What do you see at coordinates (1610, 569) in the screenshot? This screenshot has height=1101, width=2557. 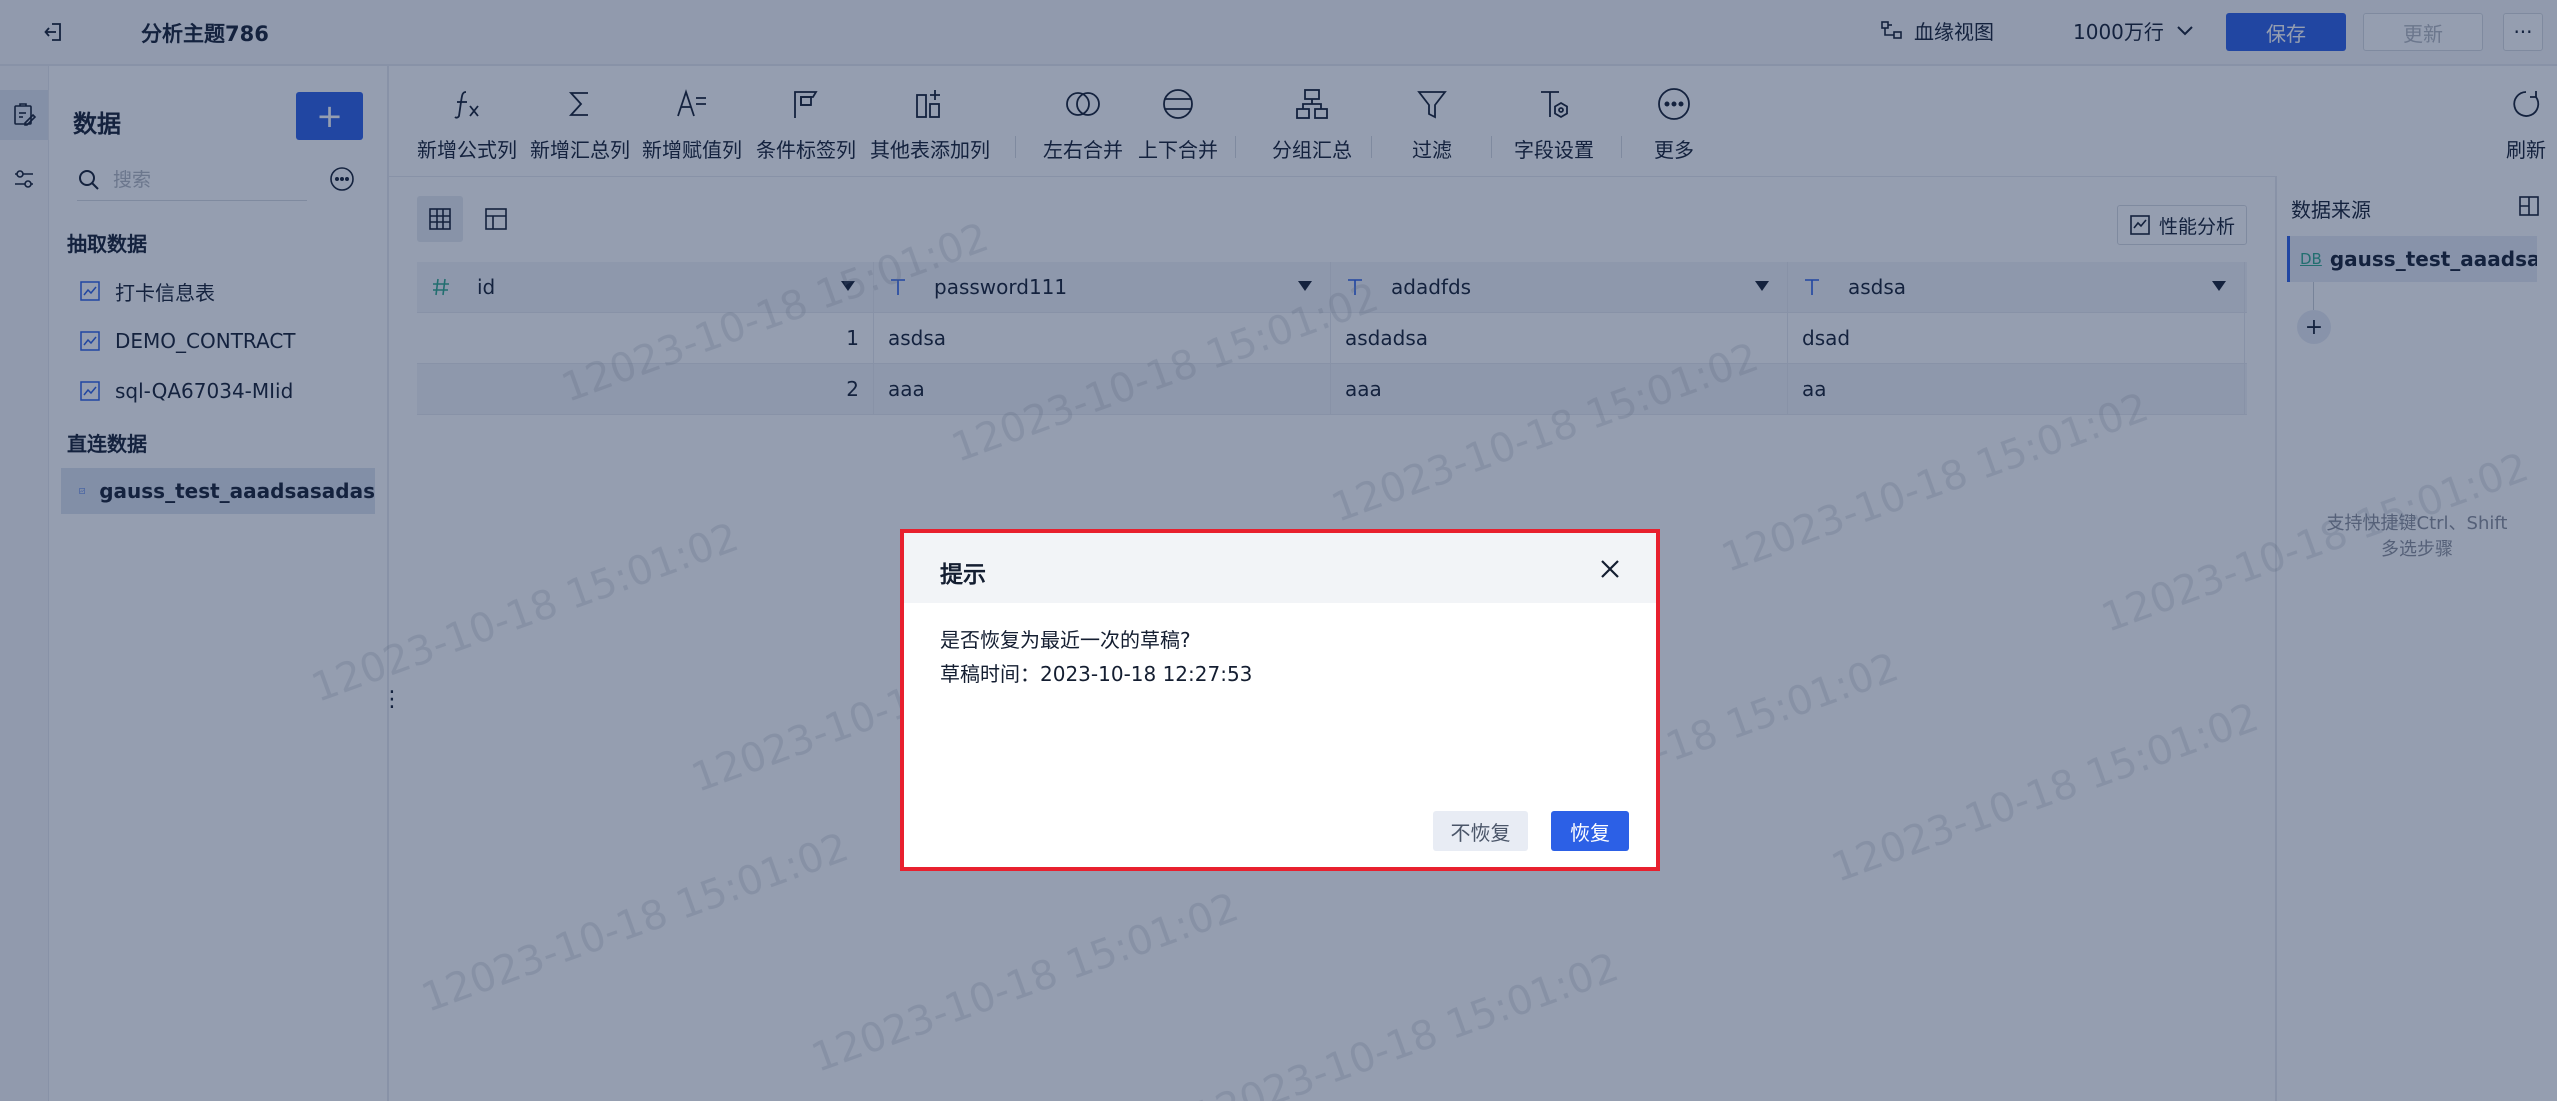 I see `close-icon` at bounding box center [1610, 569].